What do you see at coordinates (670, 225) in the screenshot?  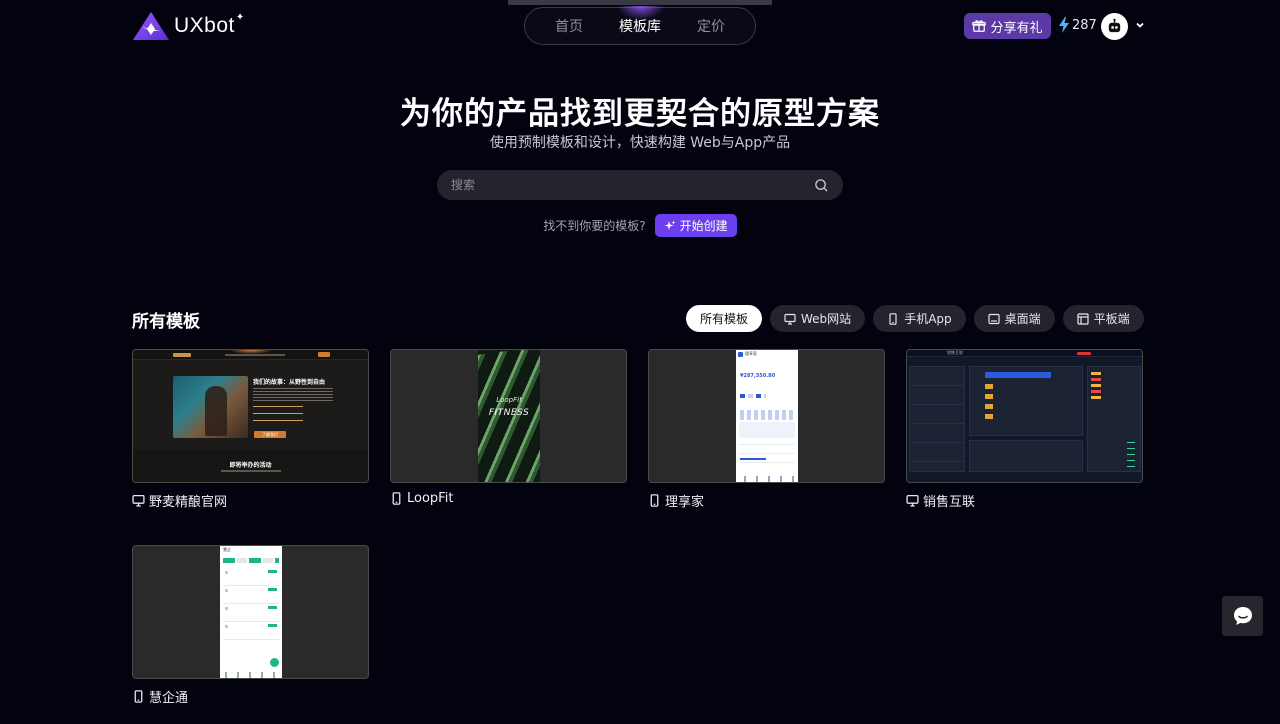 I see `sparkle-icon` at bounding box center [670, 225].